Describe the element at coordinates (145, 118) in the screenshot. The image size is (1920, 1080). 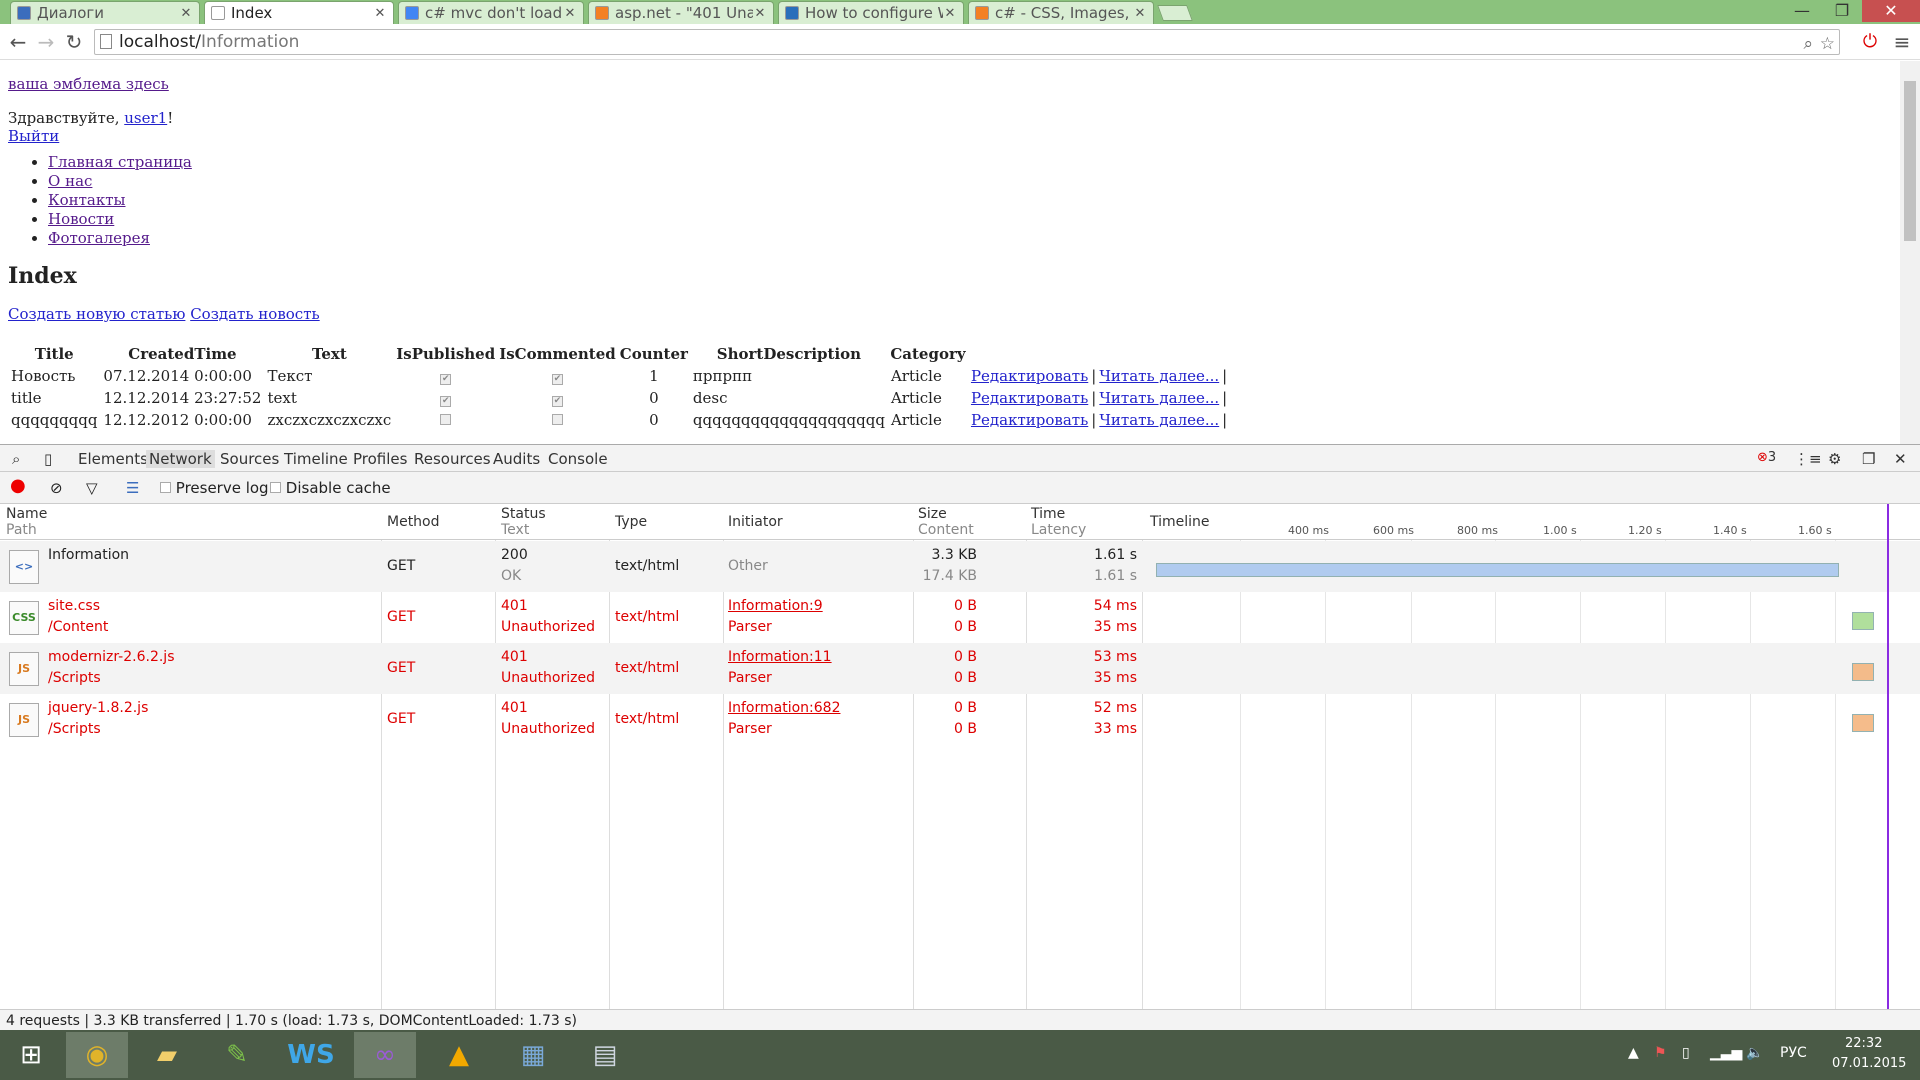
I see `user-link: user1` at that location.